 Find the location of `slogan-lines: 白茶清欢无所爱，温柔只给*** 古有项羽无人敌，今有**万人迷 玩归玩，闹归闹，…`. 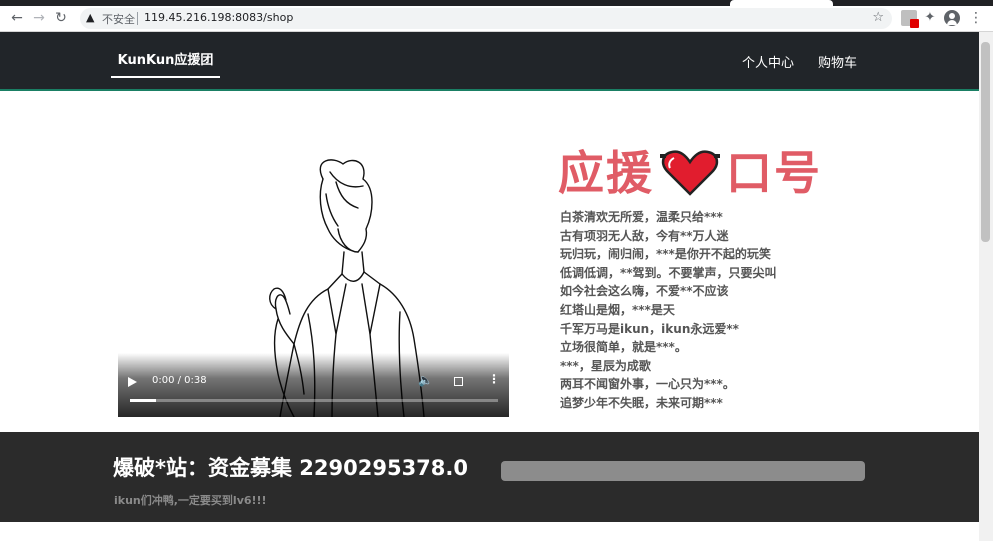

slogan-lines: 白茶清欢无所爱，温柔只给*** 古有项羽无人敌，今有**万人迷 玩归玩，闹归闹，… is located at coordinates (690, 310).